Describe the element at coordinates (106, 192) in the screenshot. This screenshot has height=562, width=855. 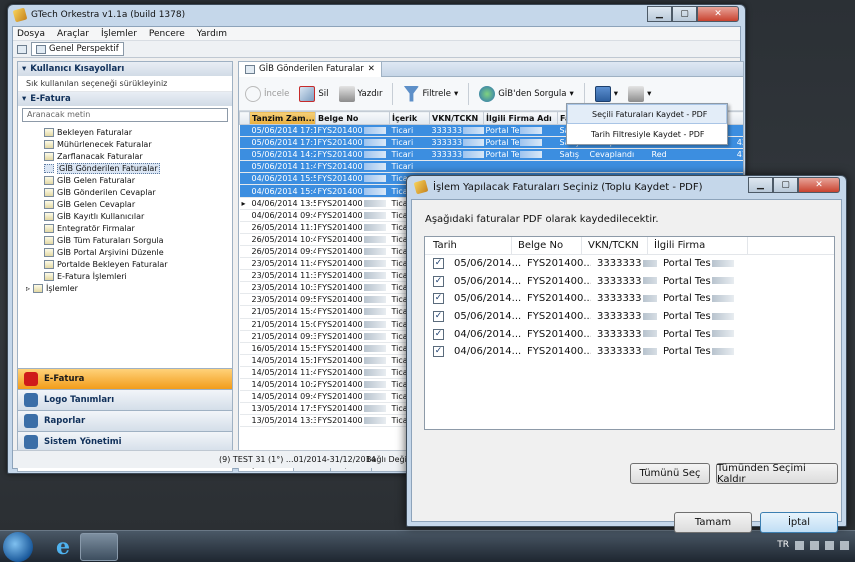
I see `tree-item-label: GİB Gönderilen Cevaplar` at that location.